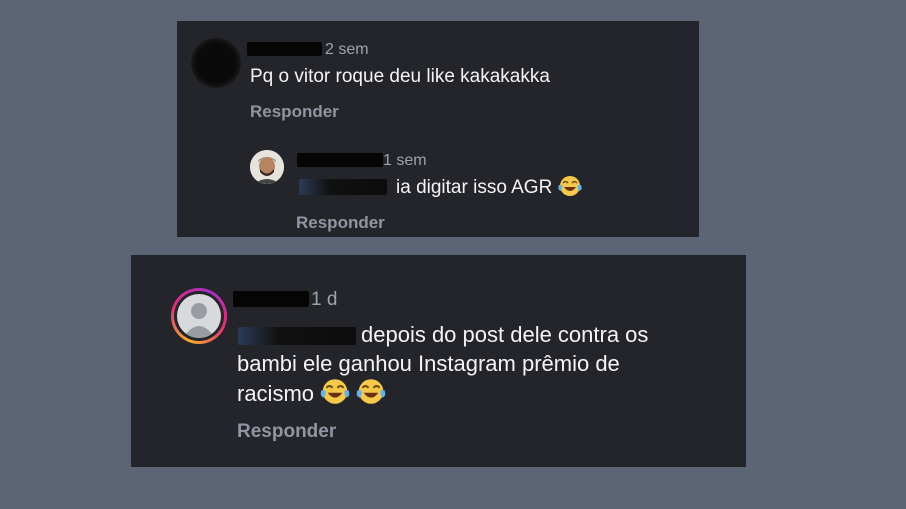  Describe the element at coordinates (347, 49) in the screenshot. I see `comment-time: 2 sem` at that location.